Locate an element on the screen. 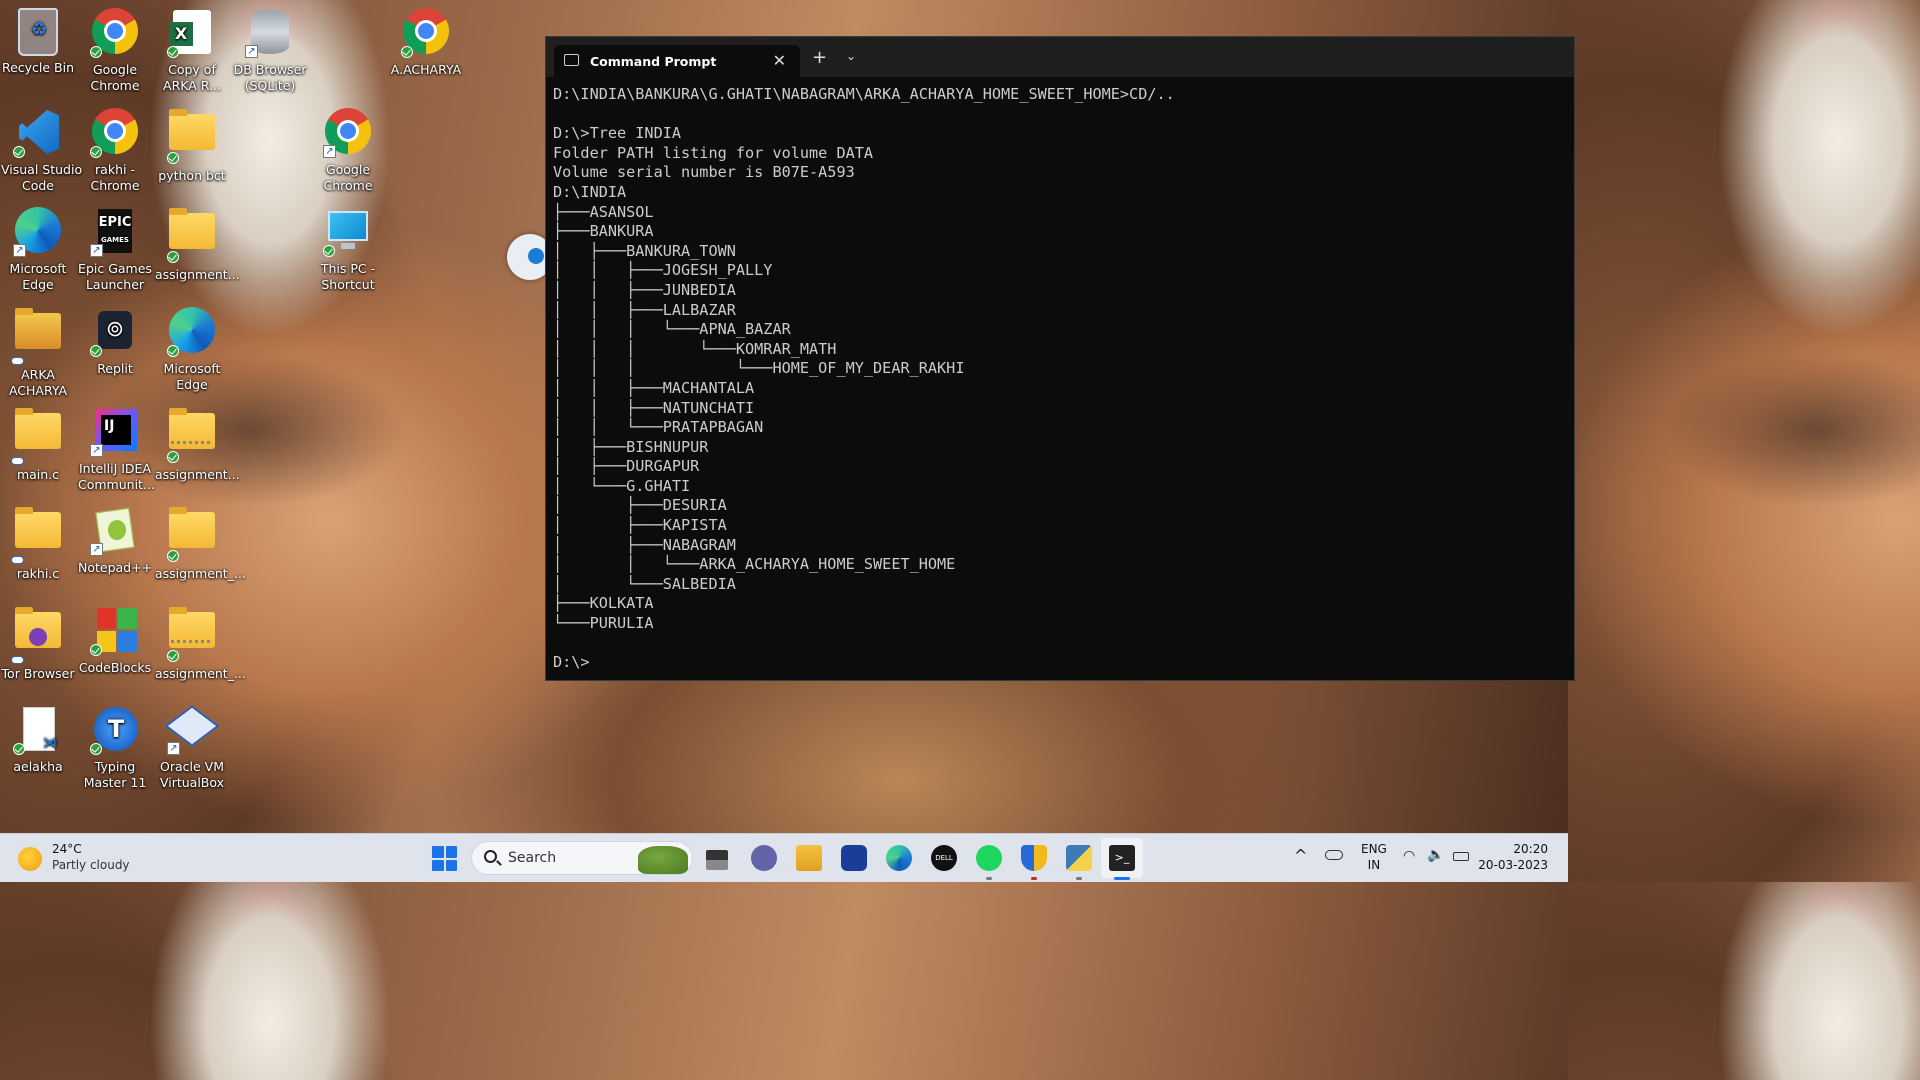  lang-code: ENG is located at coordinates (1374, 849).